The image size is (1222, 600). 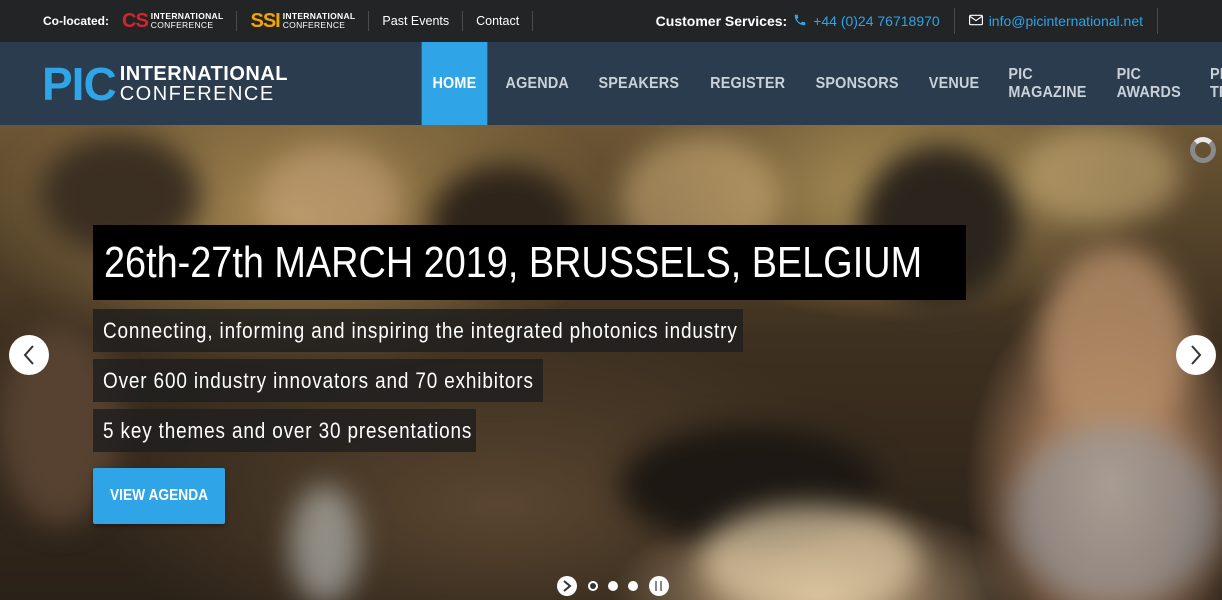 I want to click on view-agenda-button: VIEW AGENDA, so click(x=159, y=496).